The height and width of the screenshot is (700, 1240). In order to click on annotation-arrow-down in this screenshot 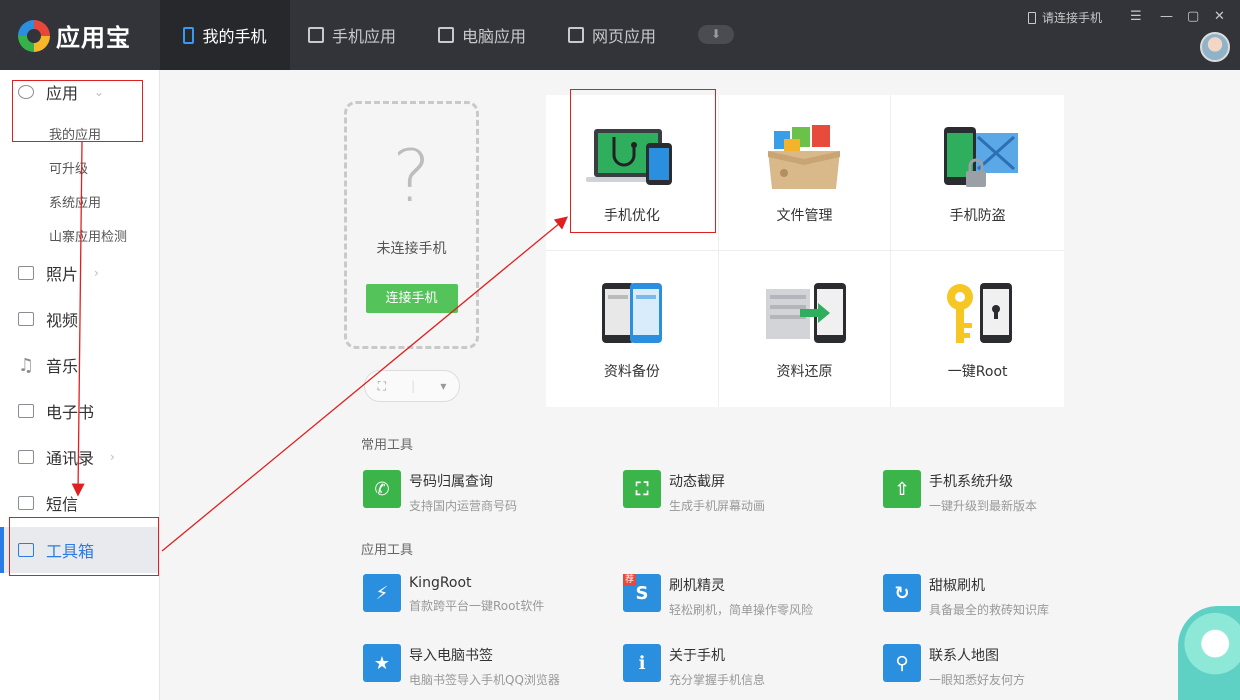, I will do `click(78, 319)`.